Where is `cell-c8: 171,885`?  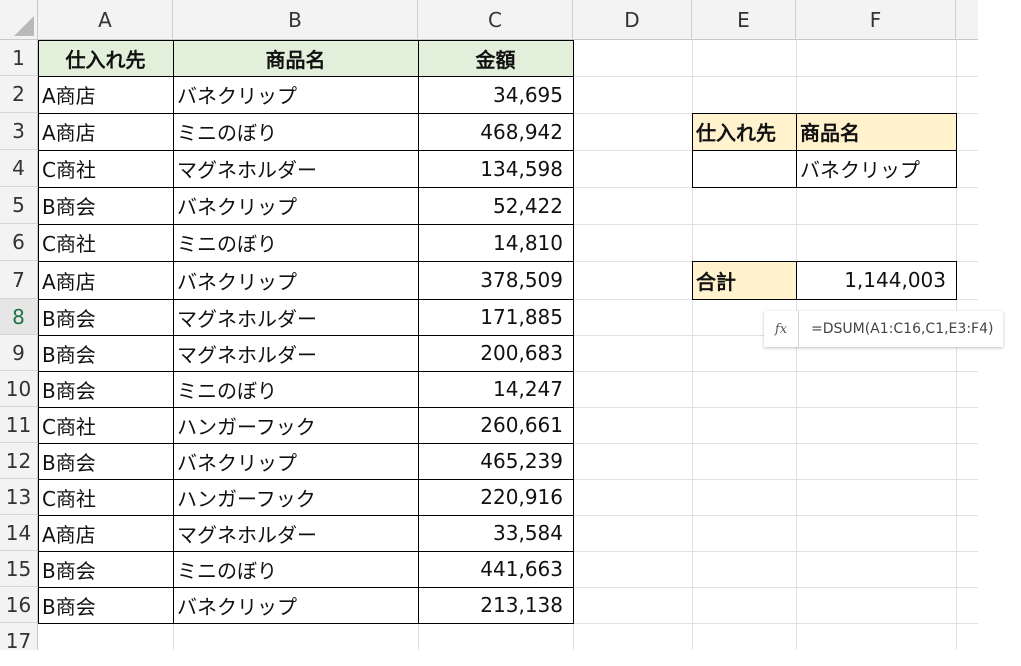 cell-c8: 171,885 is located at coordinates (495, 317).